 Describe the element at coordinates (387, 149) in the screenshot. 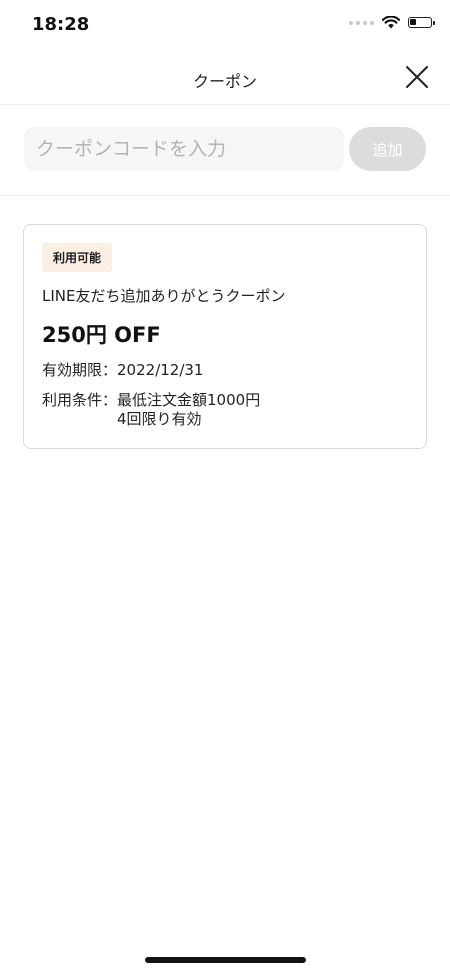

I see `add-coupon-button: 追加` at that location.